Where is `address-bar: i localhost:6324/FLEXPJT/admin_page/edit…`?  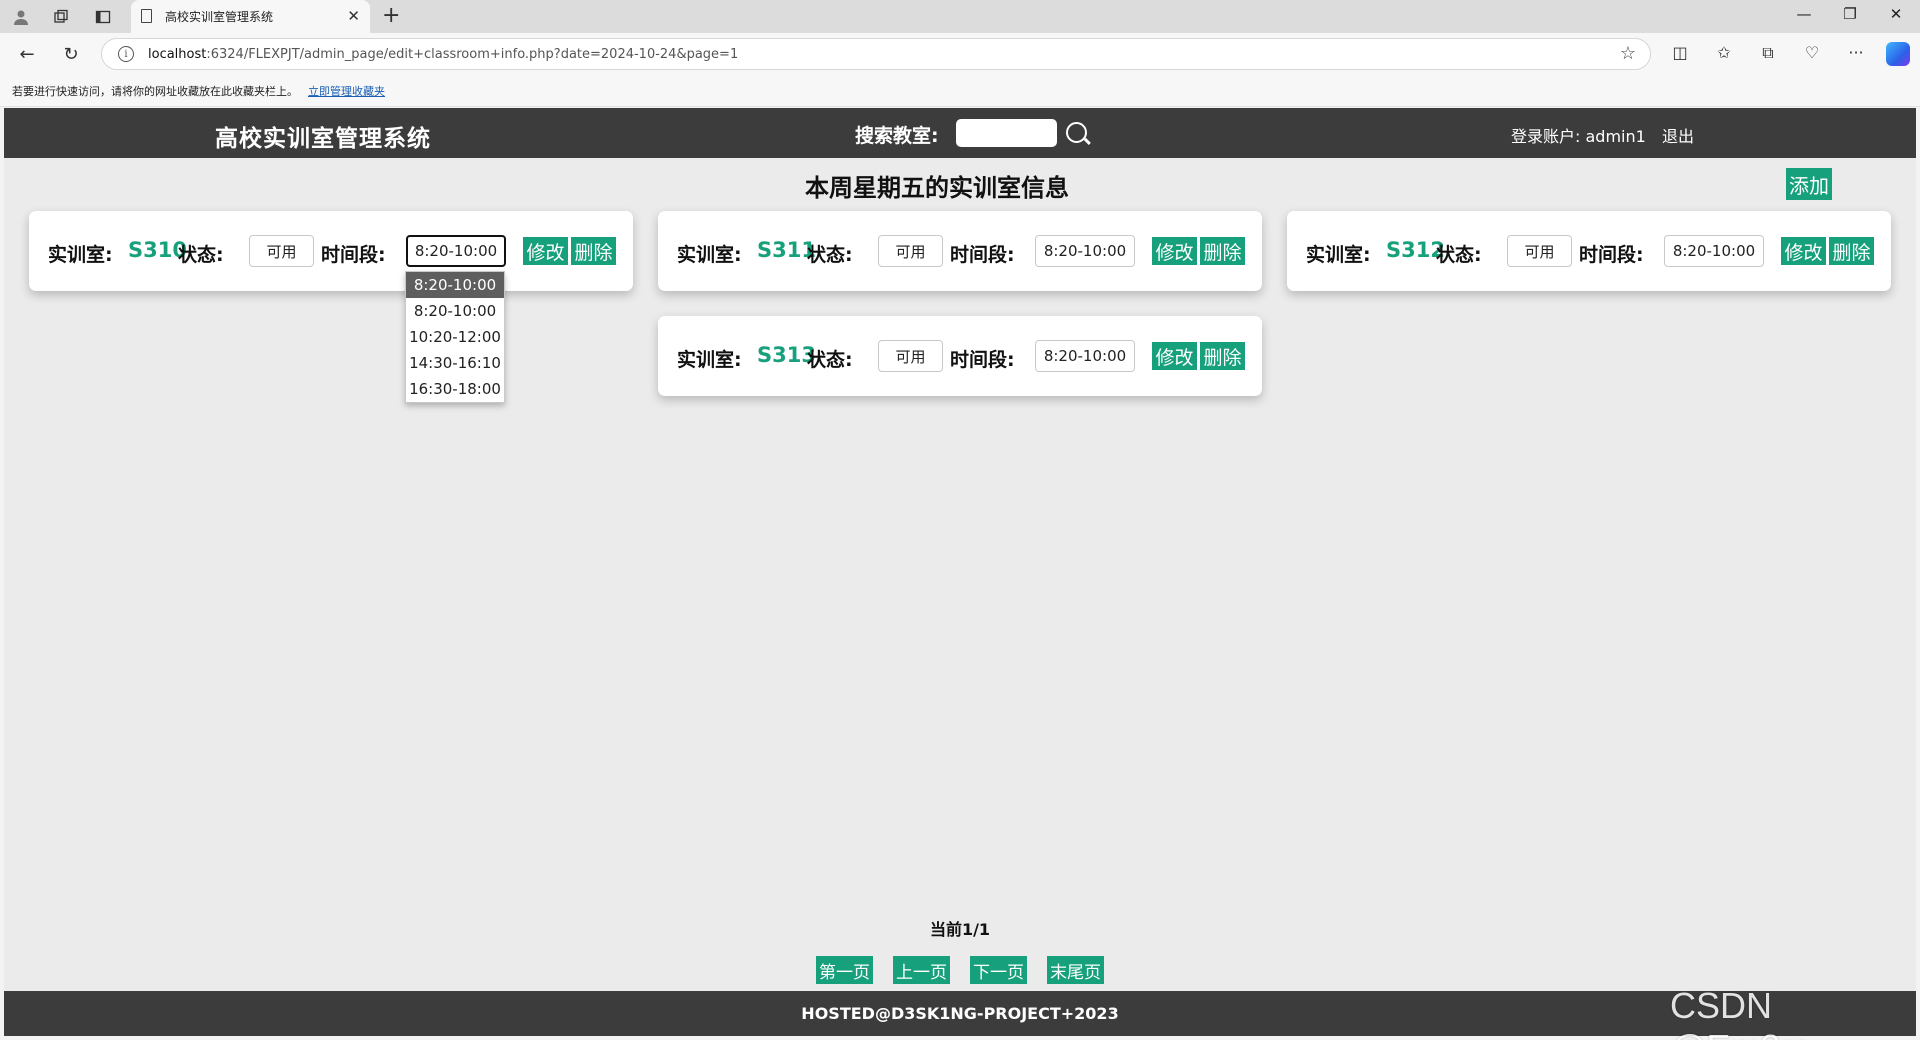
address-bar: i localhost:6324/FLEXPJT/admin_page/edit… is located at coordinates (876, 54).